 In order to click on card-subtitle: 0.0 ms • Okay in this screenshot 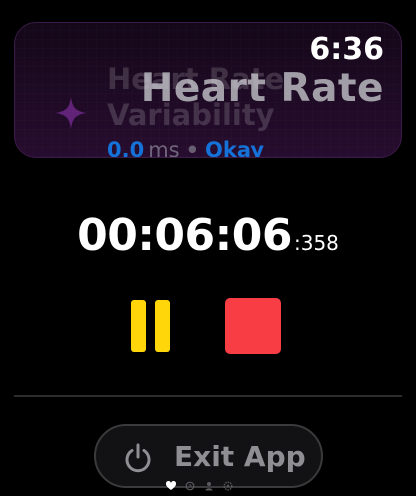, I will do `click(186, 147)`.